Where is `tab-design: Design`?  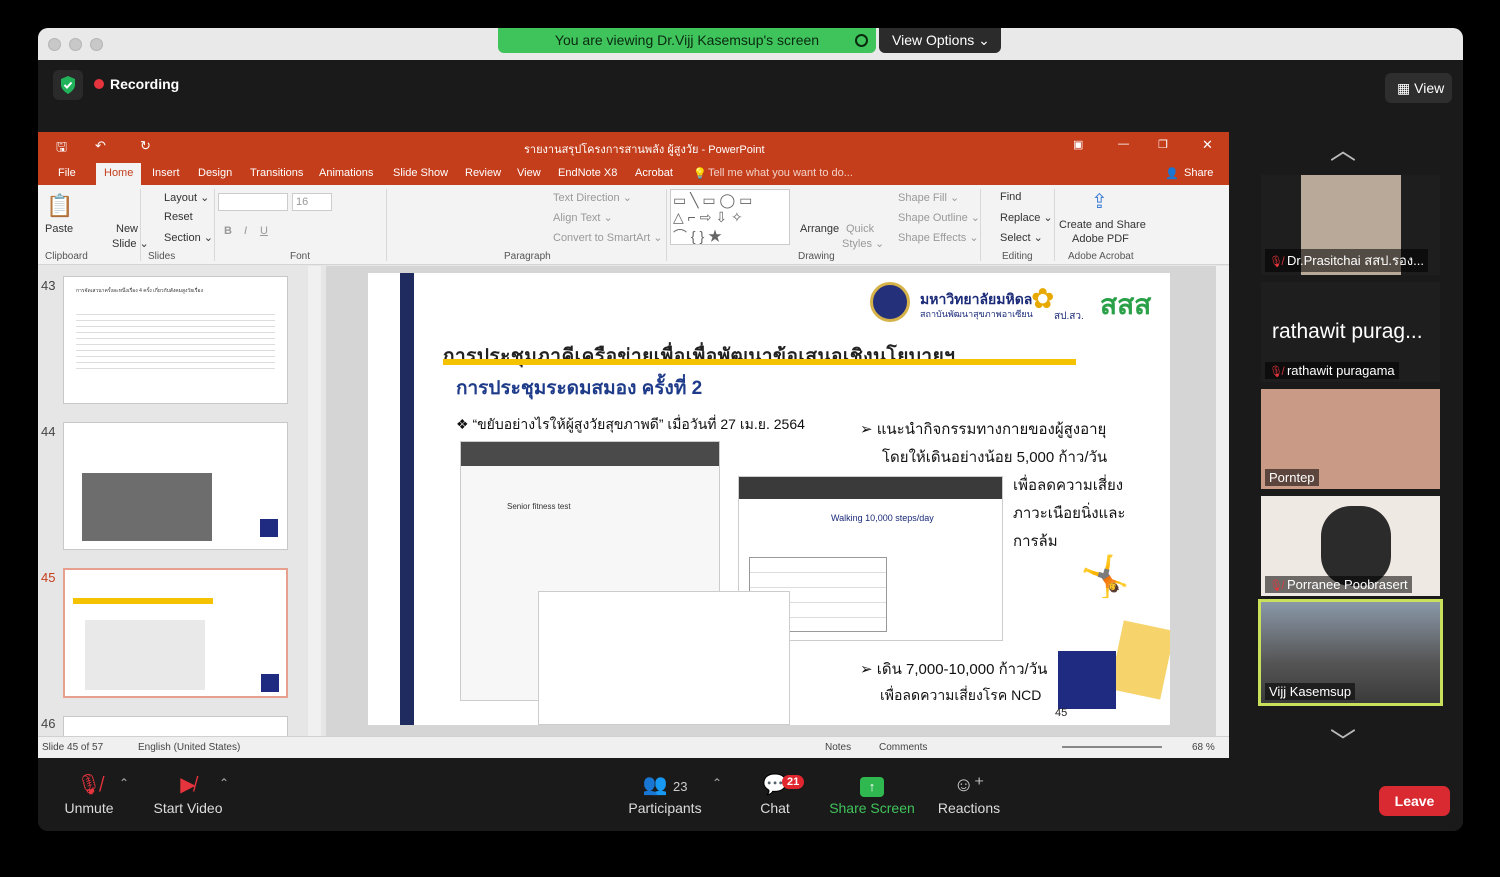
tab-design: Design is located at coordinates (215, 173).